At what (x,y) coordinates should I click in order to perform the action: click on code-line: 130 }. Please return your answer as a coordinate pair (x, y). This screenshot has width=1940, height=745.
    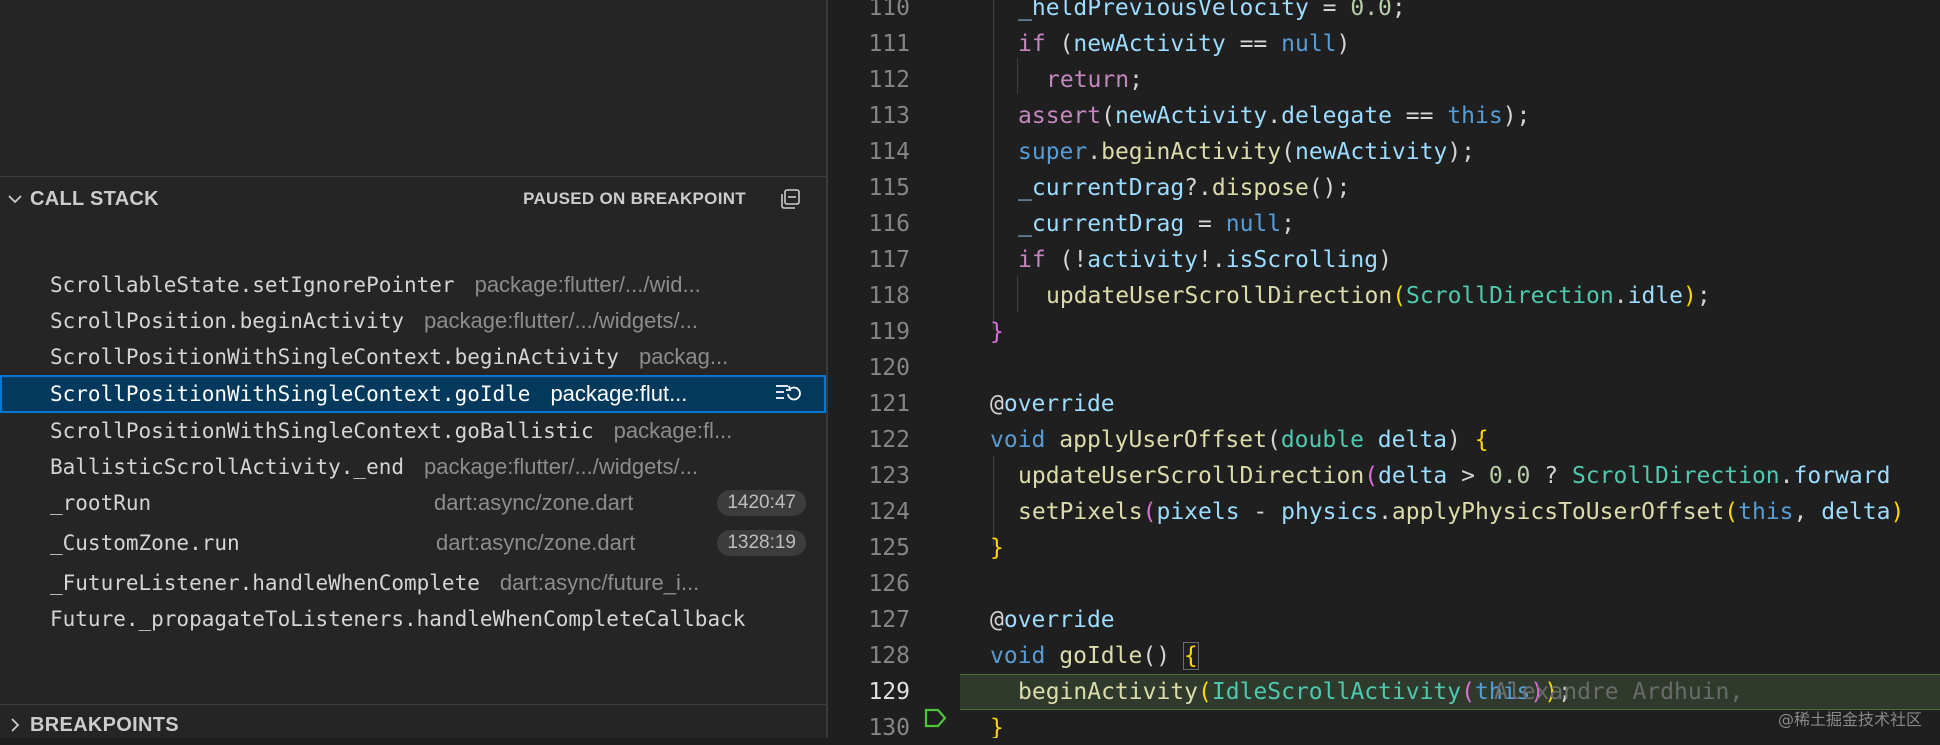
    Looking at the image, I should click on (1384, 724).